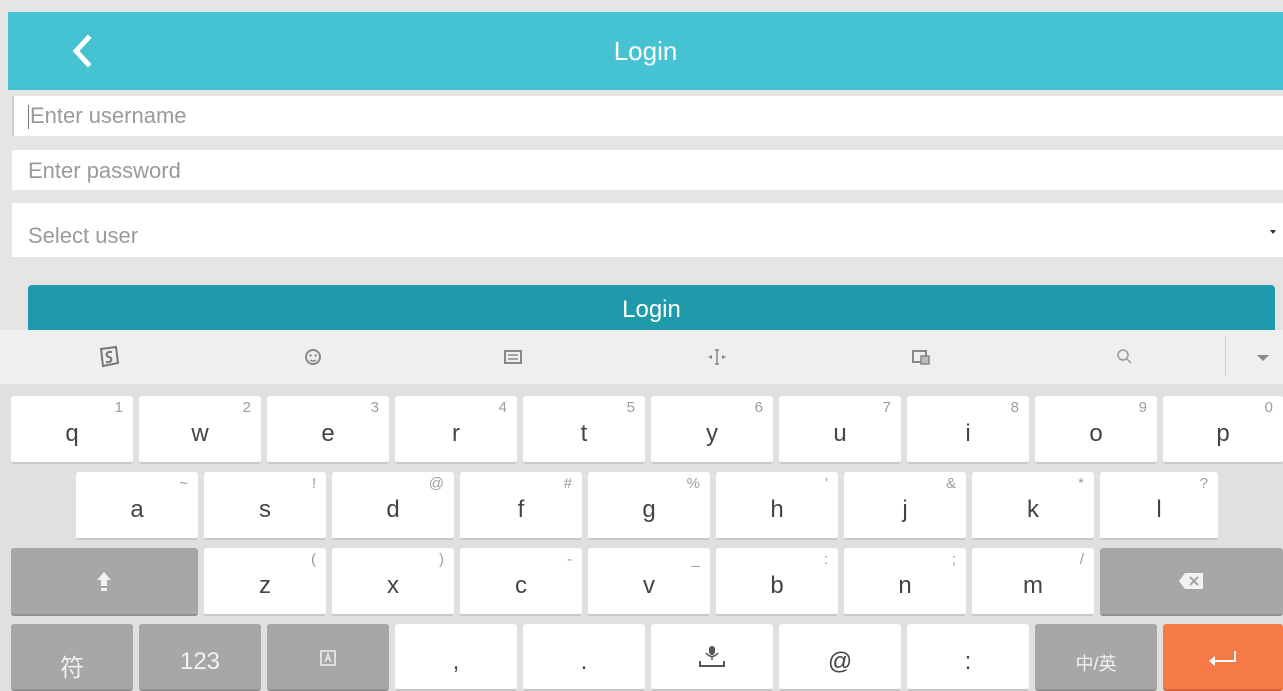 This screenshot has width=1283, height=691. Describe the element at coordinates (649, 506) in the screenshot. I see `key-g: g %` at that location.